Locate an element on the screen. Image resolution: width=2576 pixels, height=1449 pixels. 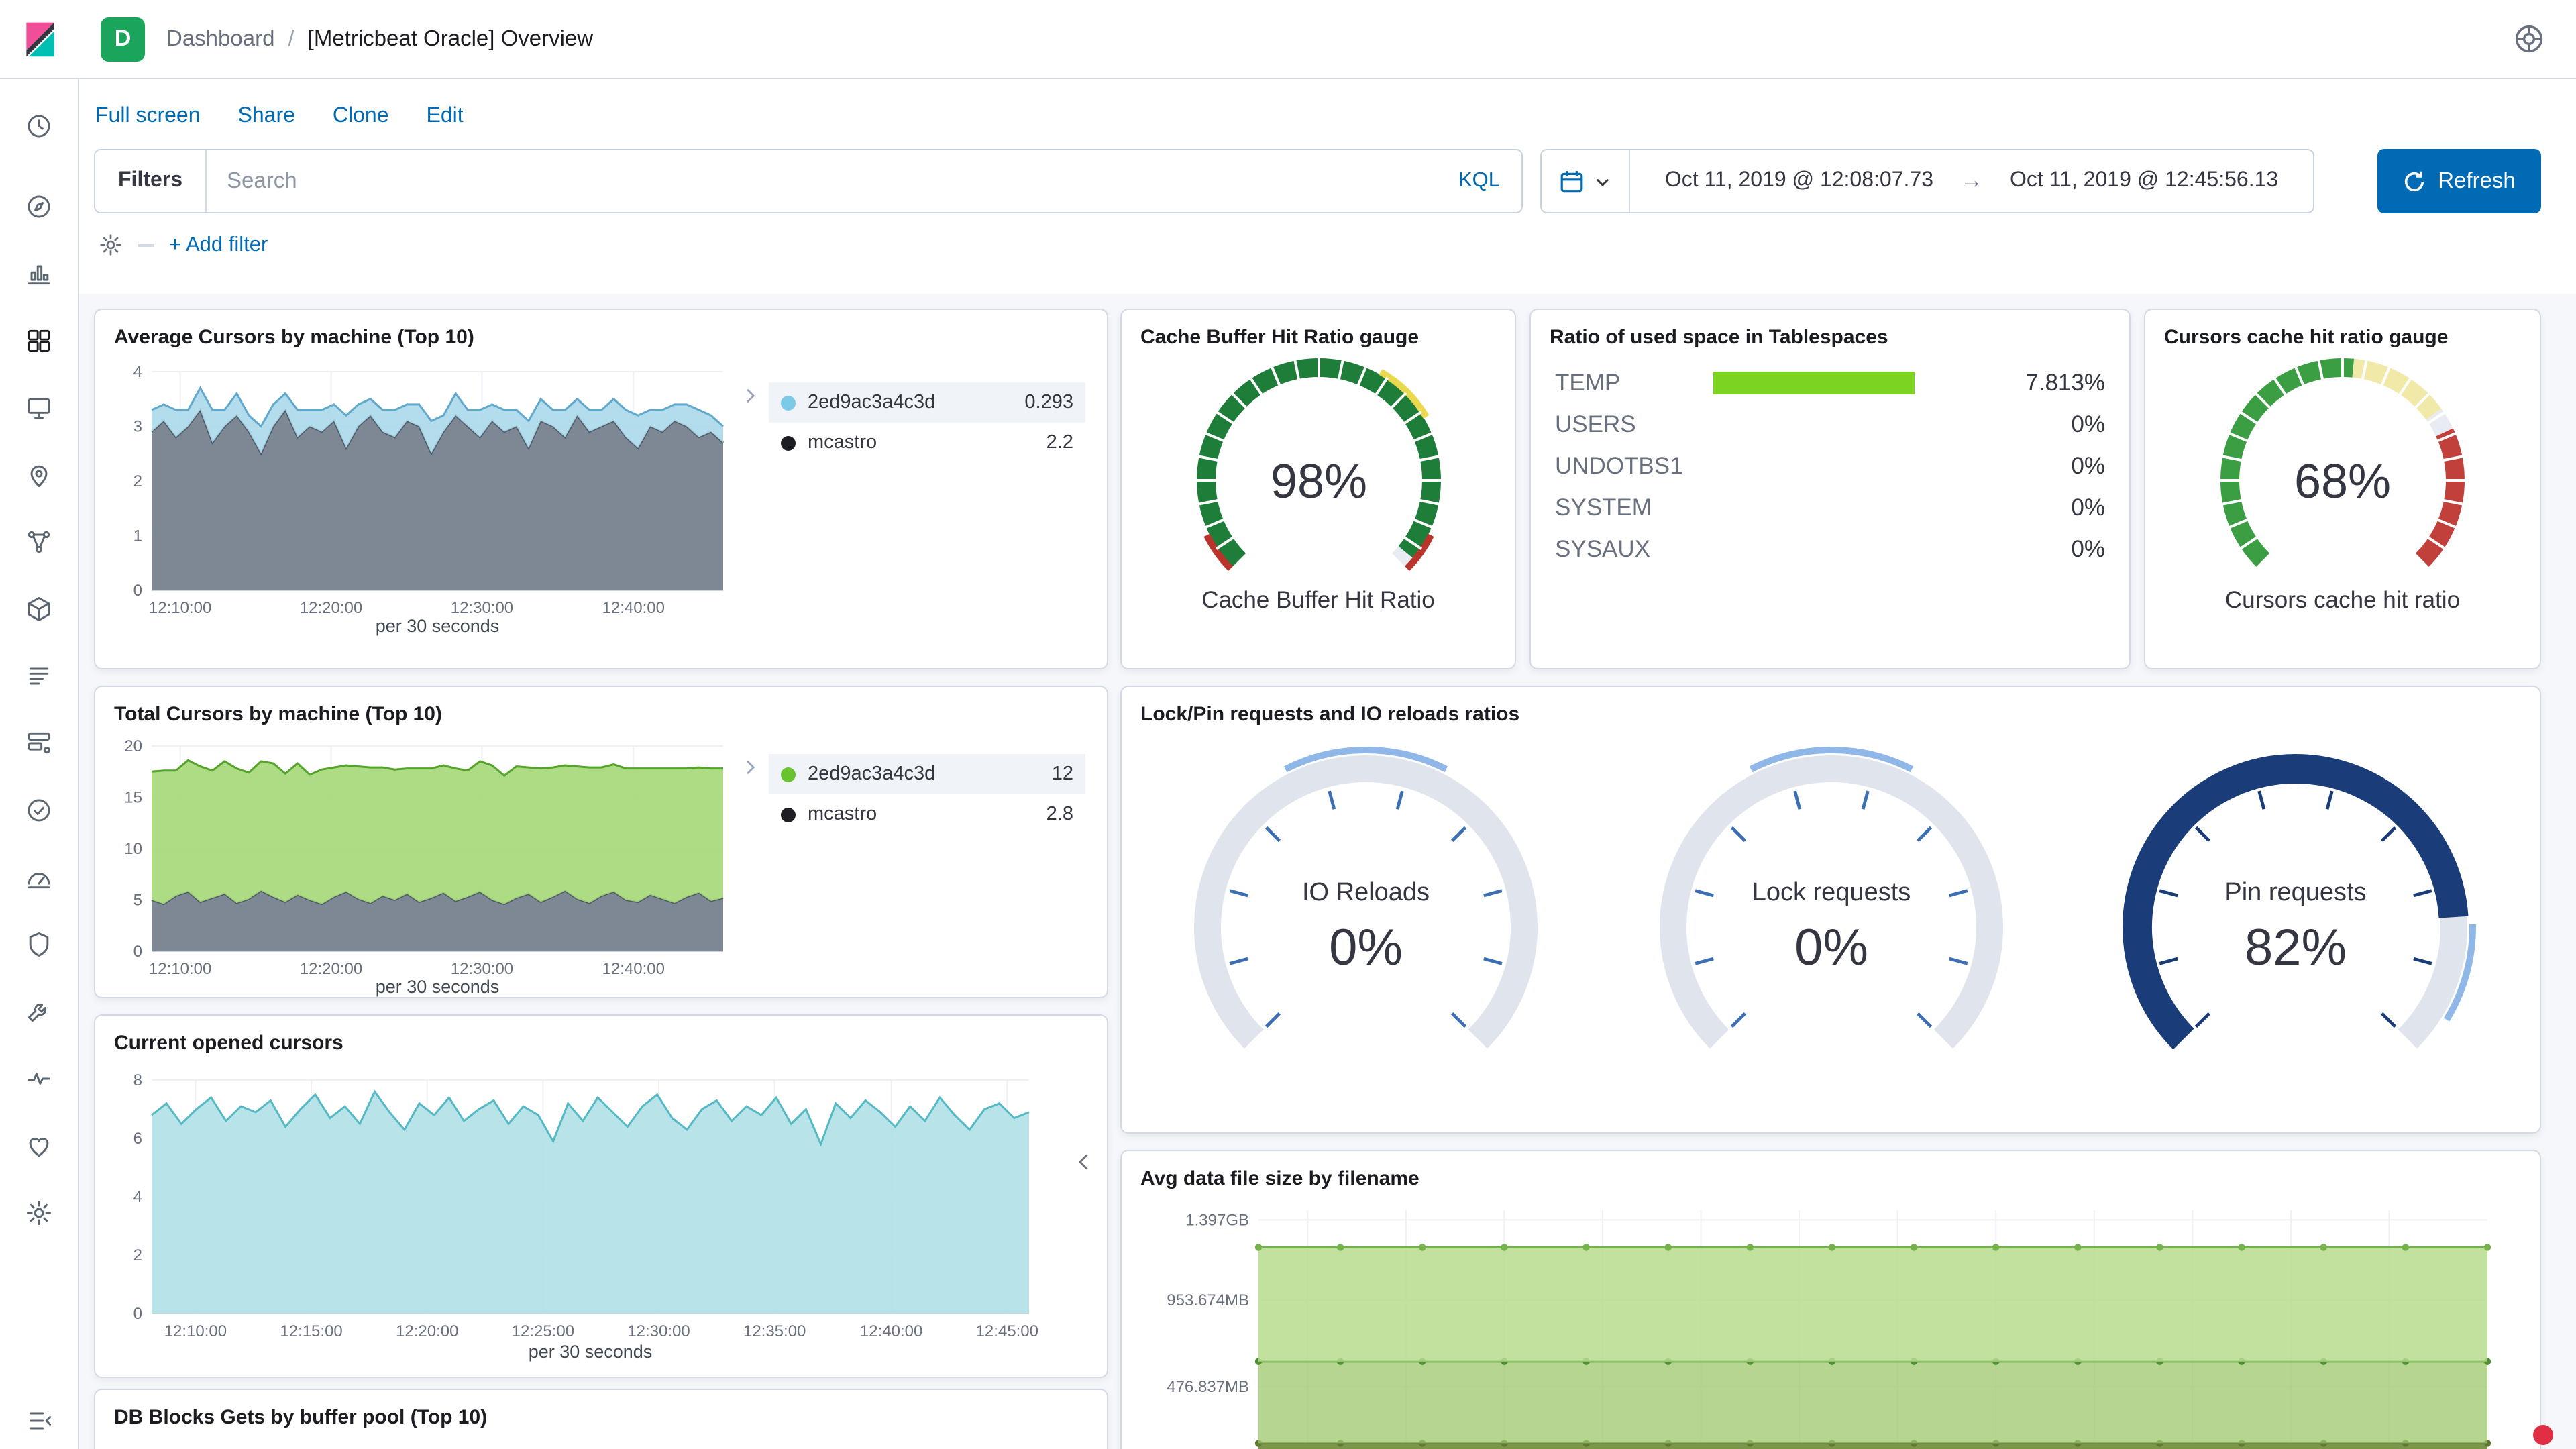
legend-item: 2ed9ac3a4c3d 12 is located at coordinates (927, 774).